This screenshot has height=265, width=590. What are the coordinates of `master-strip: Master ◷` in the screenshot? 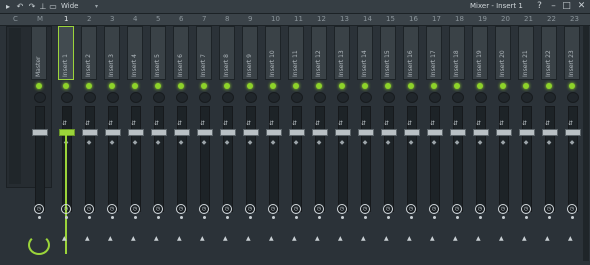 It's located at (39, 143).